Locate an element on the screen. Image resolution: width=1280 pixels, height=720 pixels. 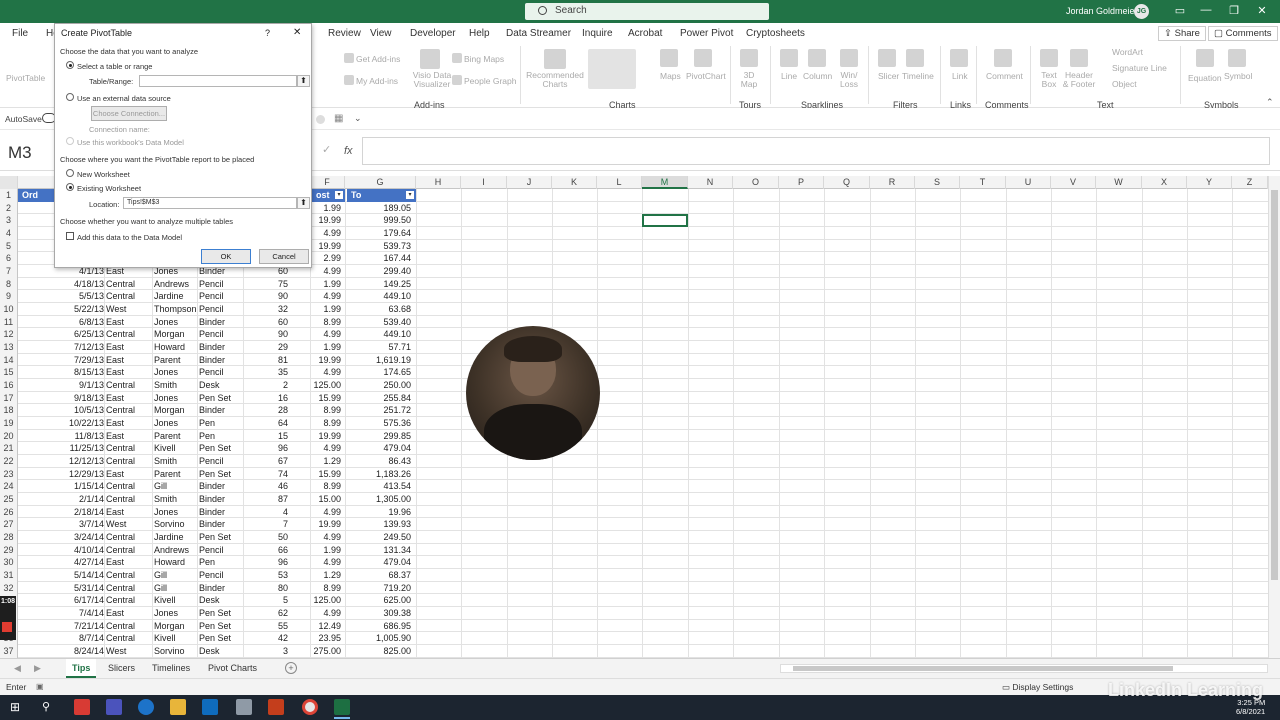
header-footer-label: Header & Footer is located at coordinates (1079, 80).